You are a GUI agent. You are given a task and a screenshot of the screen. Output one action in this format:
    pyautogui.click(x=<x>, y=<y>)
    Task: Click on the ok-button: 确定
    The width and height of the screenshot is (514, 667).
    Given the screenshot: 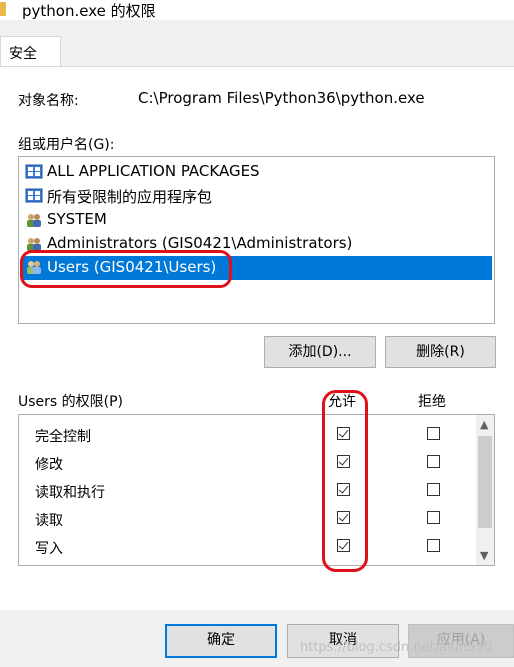 What is the action you would take?
    pyautogui.click(x=221, y=641)
    